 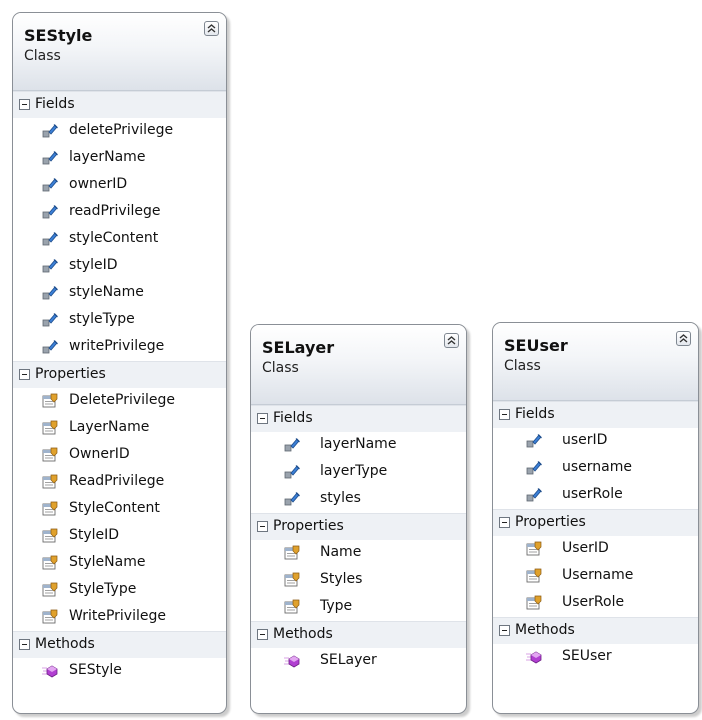 I want to click on member-label: DeletePrivilege, so click(x=122, y=400).